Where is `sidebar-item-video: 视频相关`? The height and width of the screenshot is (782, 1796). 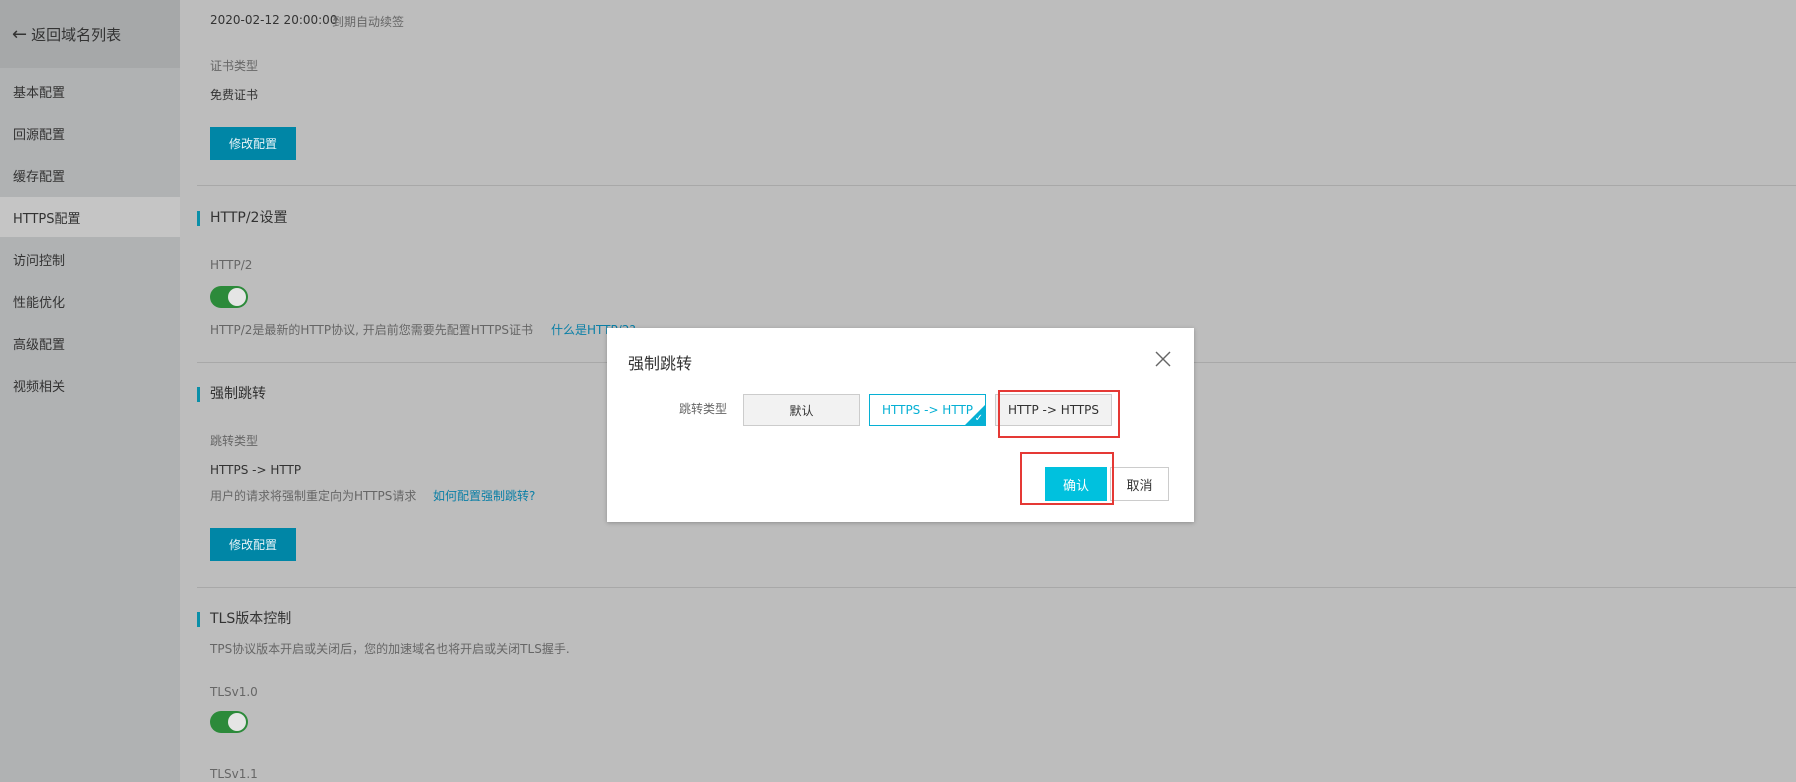
sidebar-item-video: 视频相关 is located at coordinates (90, 385).